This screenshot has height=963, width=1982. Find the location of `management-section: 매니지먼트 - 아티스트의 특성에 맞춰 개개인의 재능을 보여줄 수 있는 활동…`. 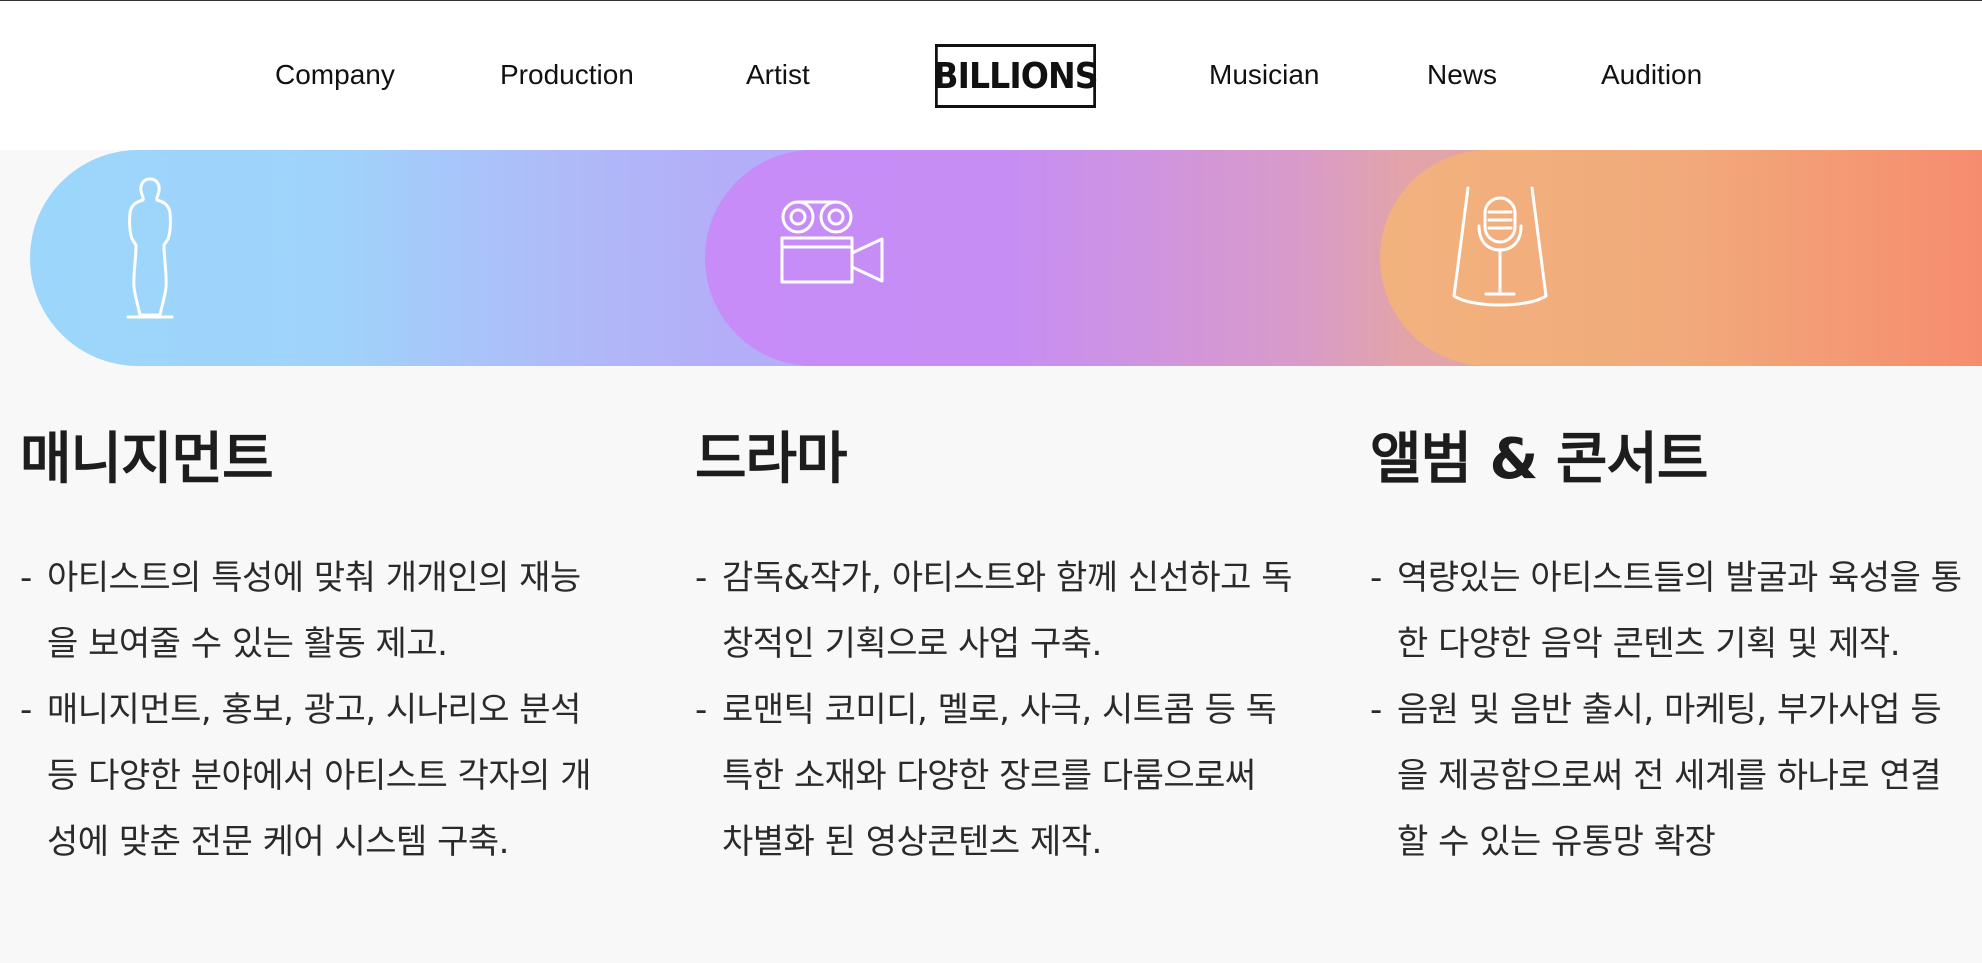

management-section: 매니지먼트 - 아티스트의 특성에 맞춰 개개인의 재능을 보여줄 수 있는 활동… is located at coordinates (320, 647).